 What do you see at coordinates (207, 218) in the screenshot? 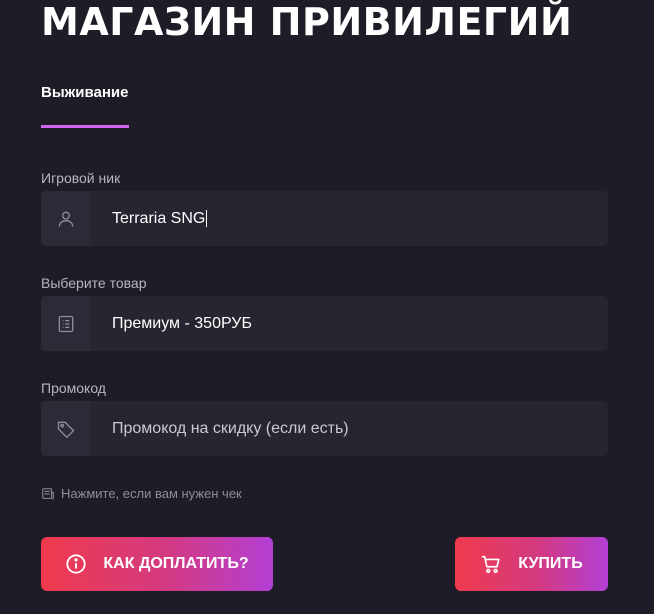
I see `text-caret` at bounding box center [207, 218].